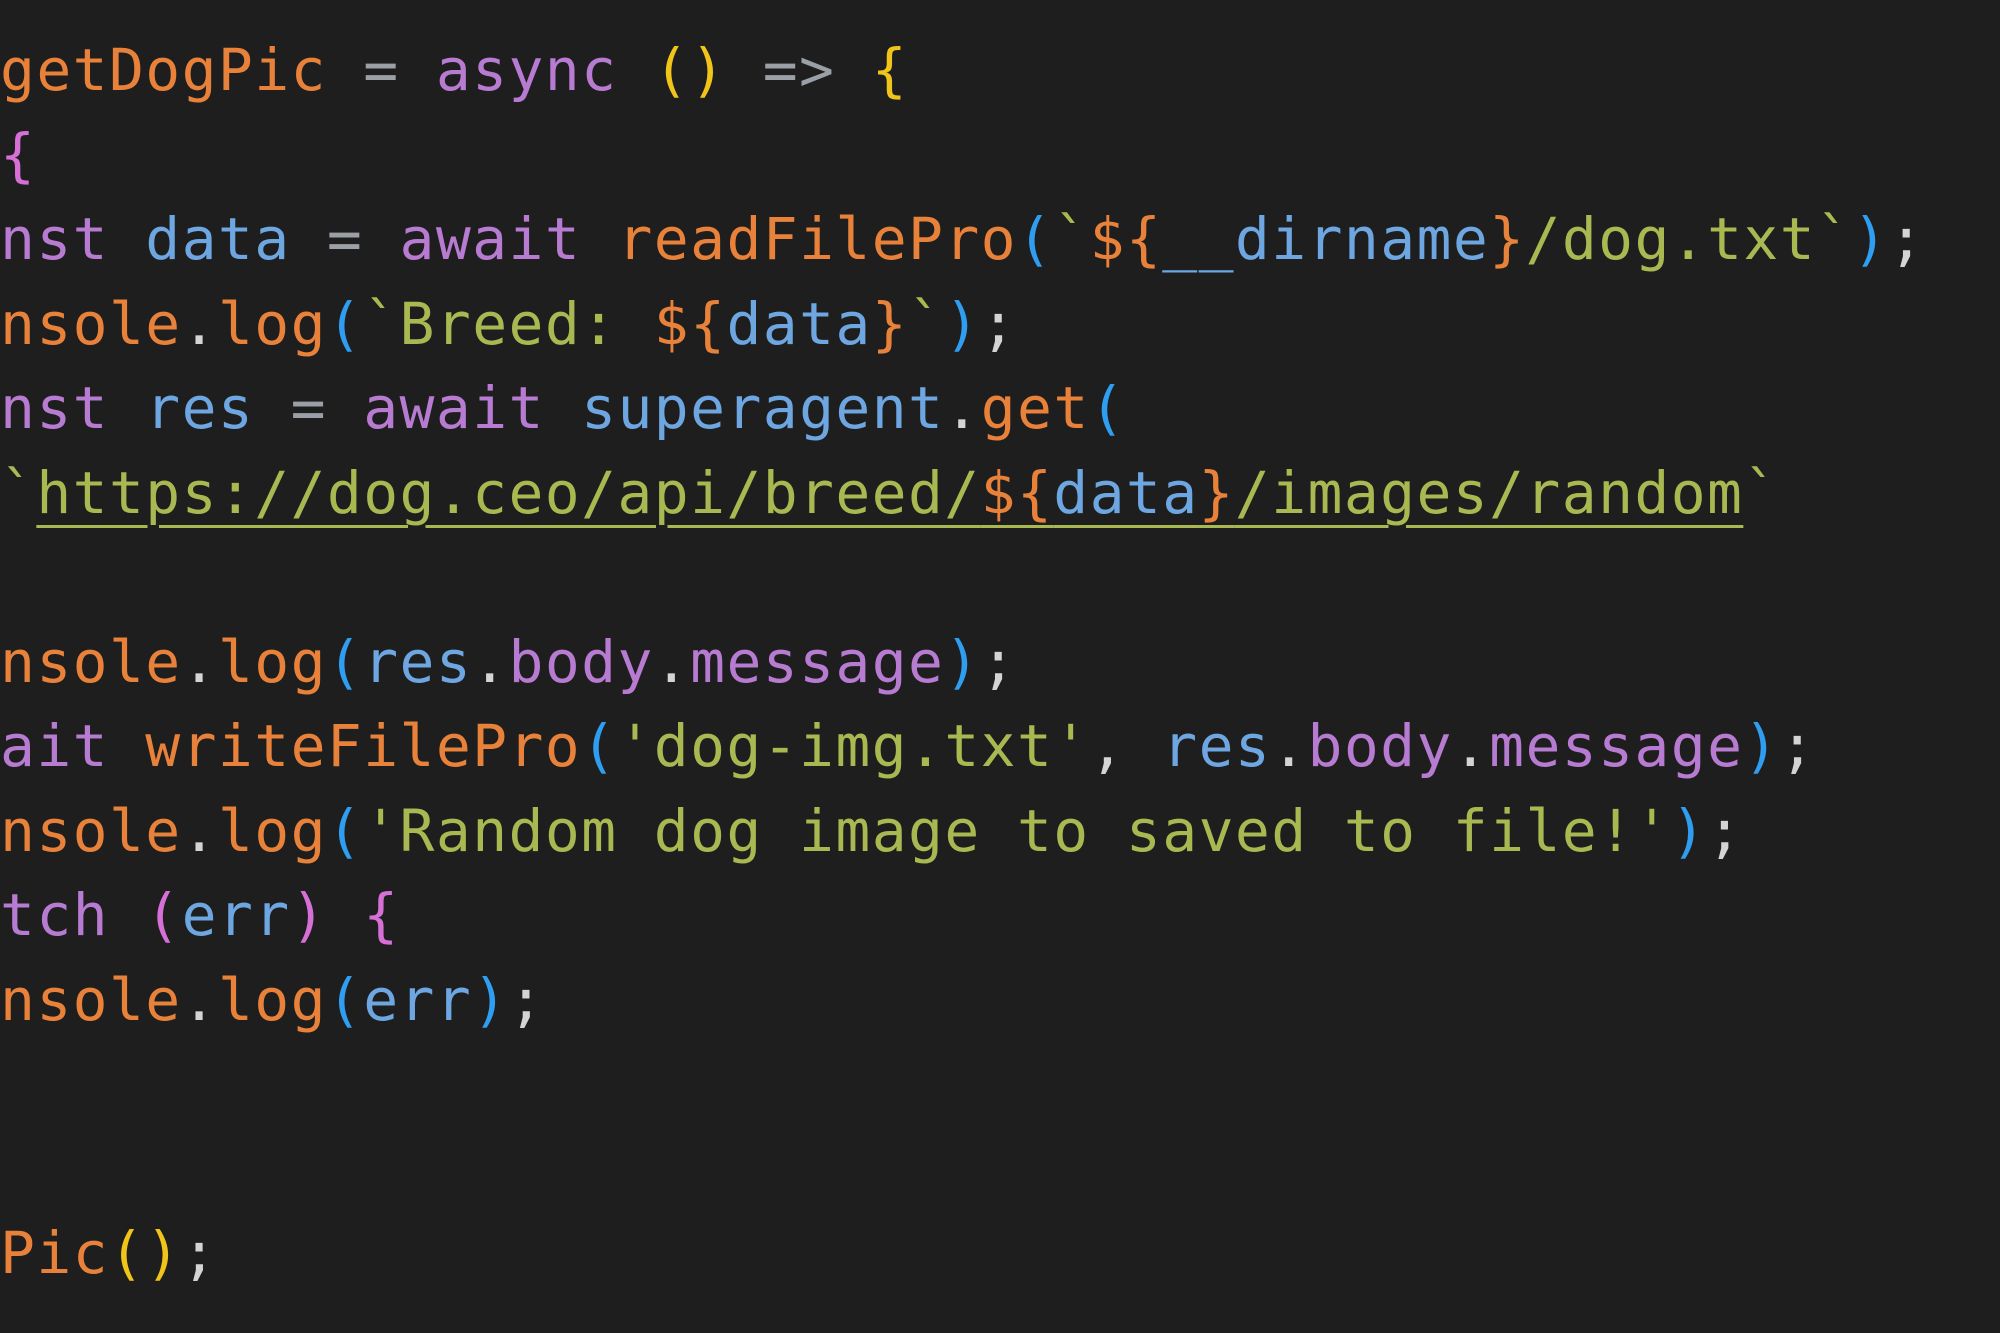  What do you see at coordinates (563, 408) in the screenshot?
I see `code-line: nst res = await superagent.get(` at bounding box center [563, 408].